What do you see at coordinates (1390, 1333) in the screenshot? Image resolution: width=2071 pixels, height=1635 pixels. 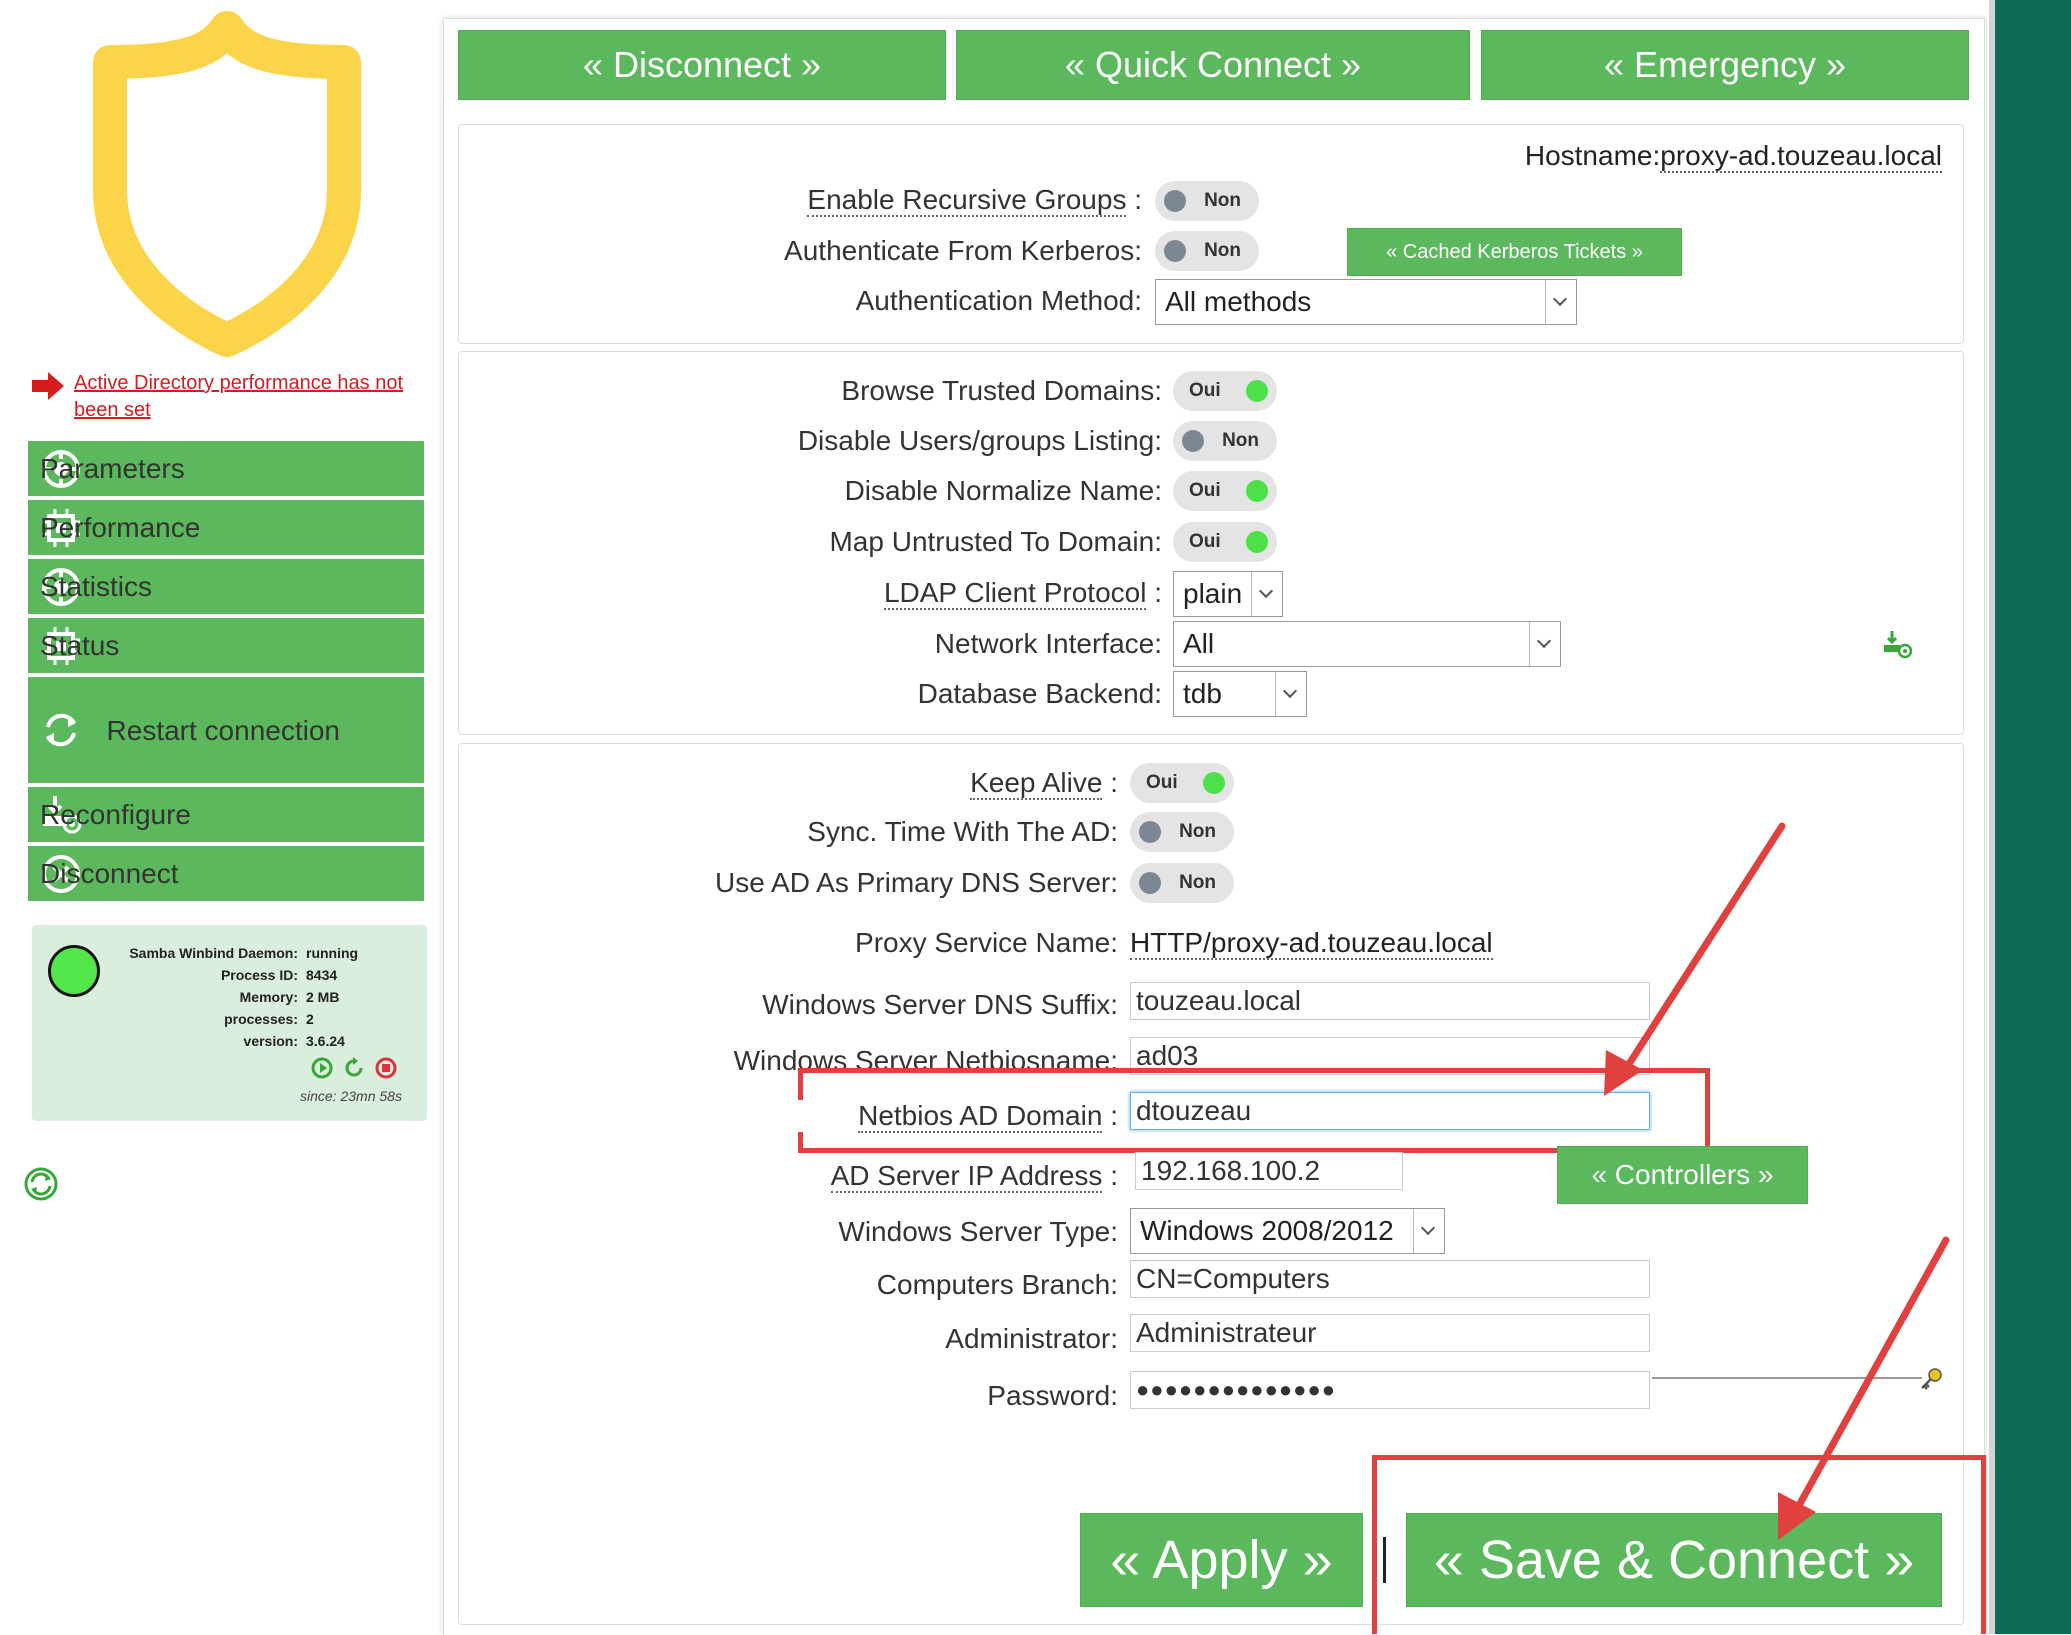 I see `admin-input: Administrateur` at bounding box center [1390, 1333].